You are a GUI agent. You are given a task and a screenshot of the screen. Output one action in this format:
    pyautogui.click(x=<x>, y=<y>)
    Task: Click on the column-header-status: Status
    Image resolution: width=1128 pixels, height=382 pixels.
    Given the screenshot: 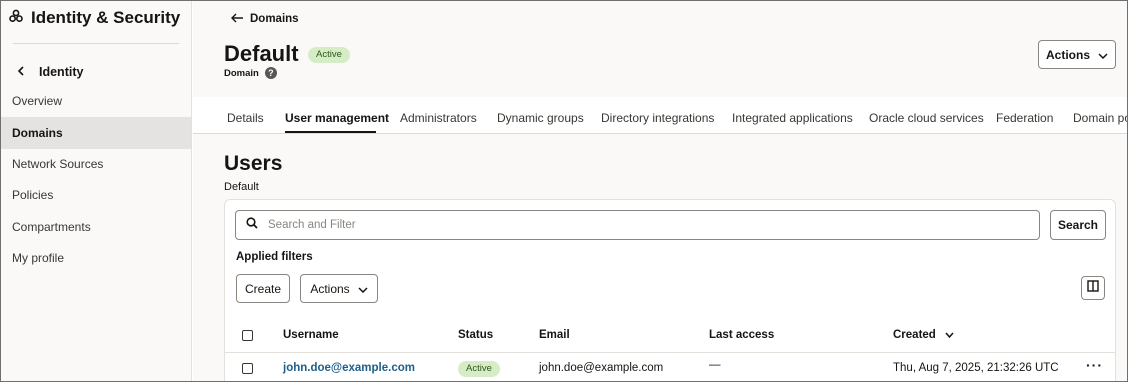 What is the action you would take?
    pyautogui.click(x=475, y=335)
    